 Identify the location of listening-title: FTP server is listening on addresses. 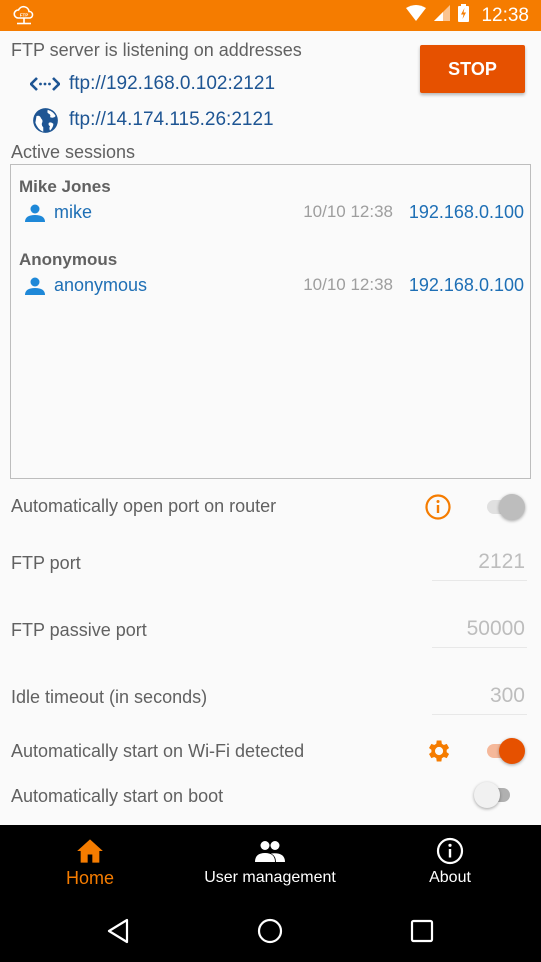
(156, 50).